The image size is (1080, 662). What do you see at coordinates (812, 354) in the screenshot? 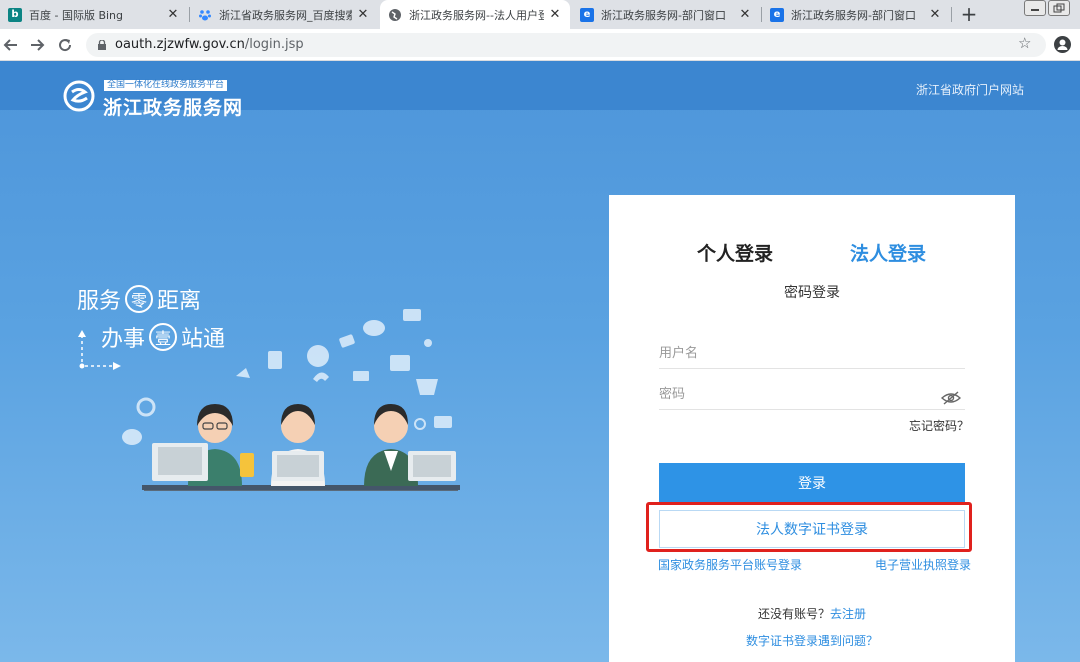
I see `username-input` at bounding box center [812, 354].